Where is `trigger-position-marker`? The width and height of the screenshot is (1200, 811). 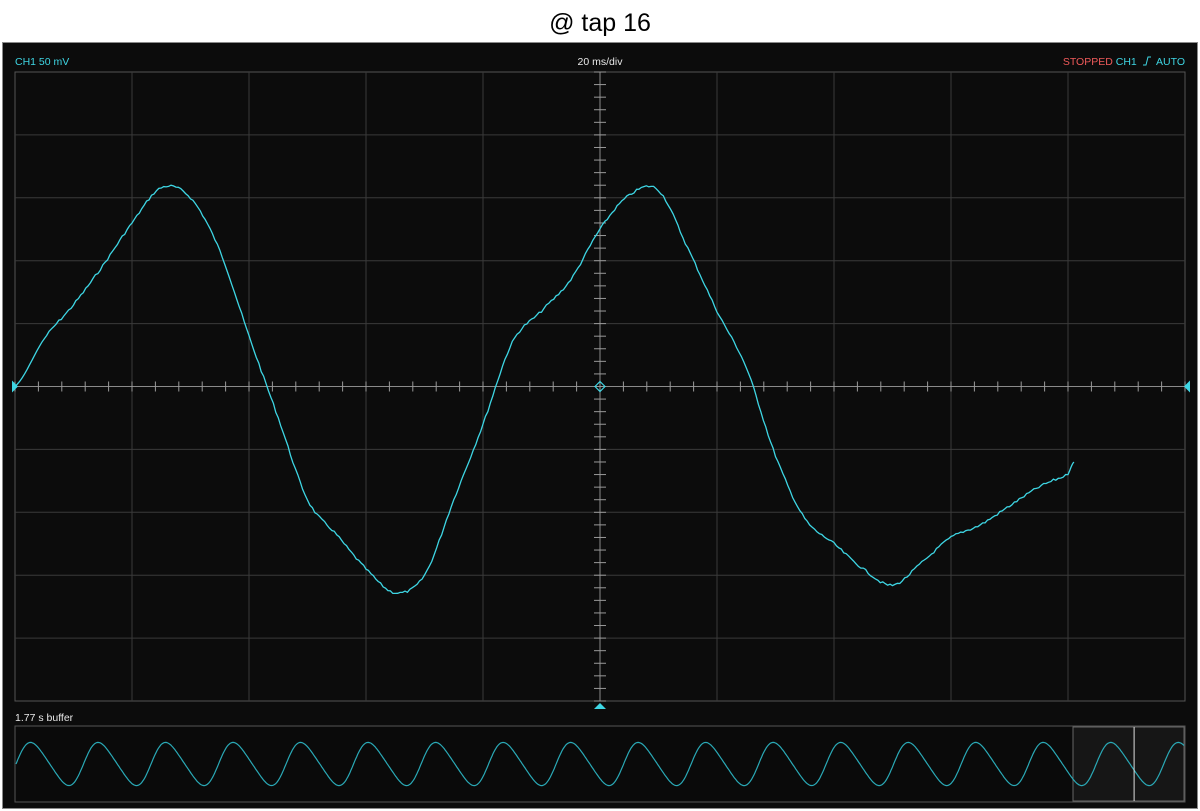
trigger-position-marker is located at coordinates (600, 706).